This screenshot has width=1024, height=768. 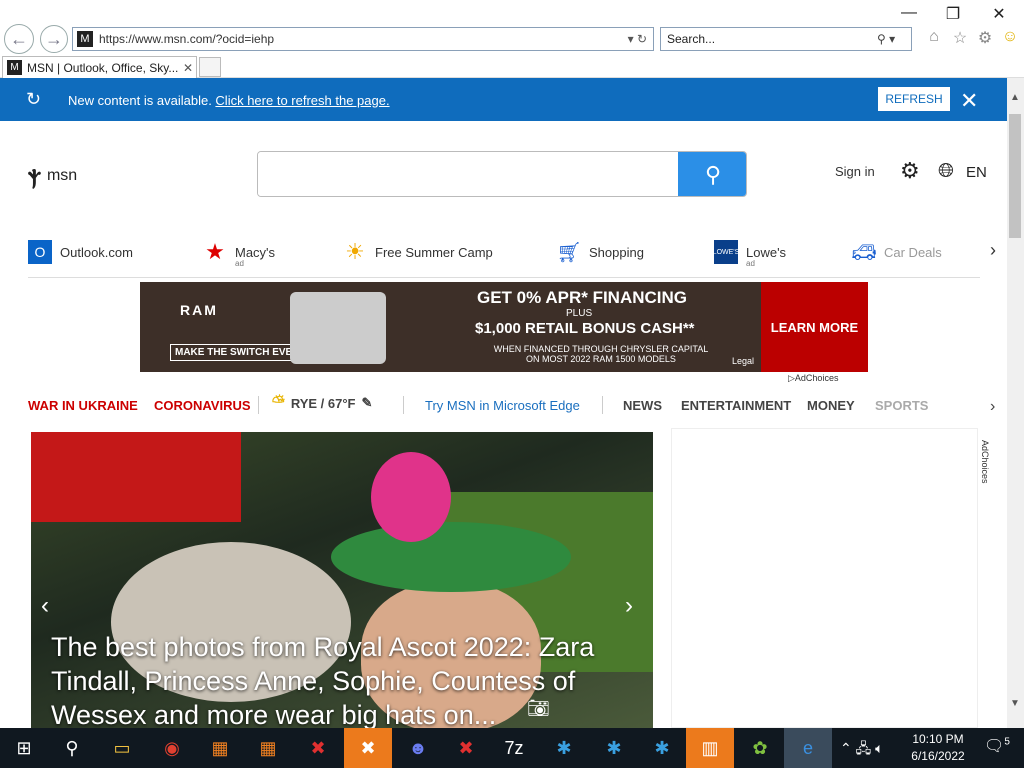 What do you see at coordinates (278, 402) in the screenshot?
I see `partly-cloudy-icon: ⛅︎` at bounding box center [278, 402].